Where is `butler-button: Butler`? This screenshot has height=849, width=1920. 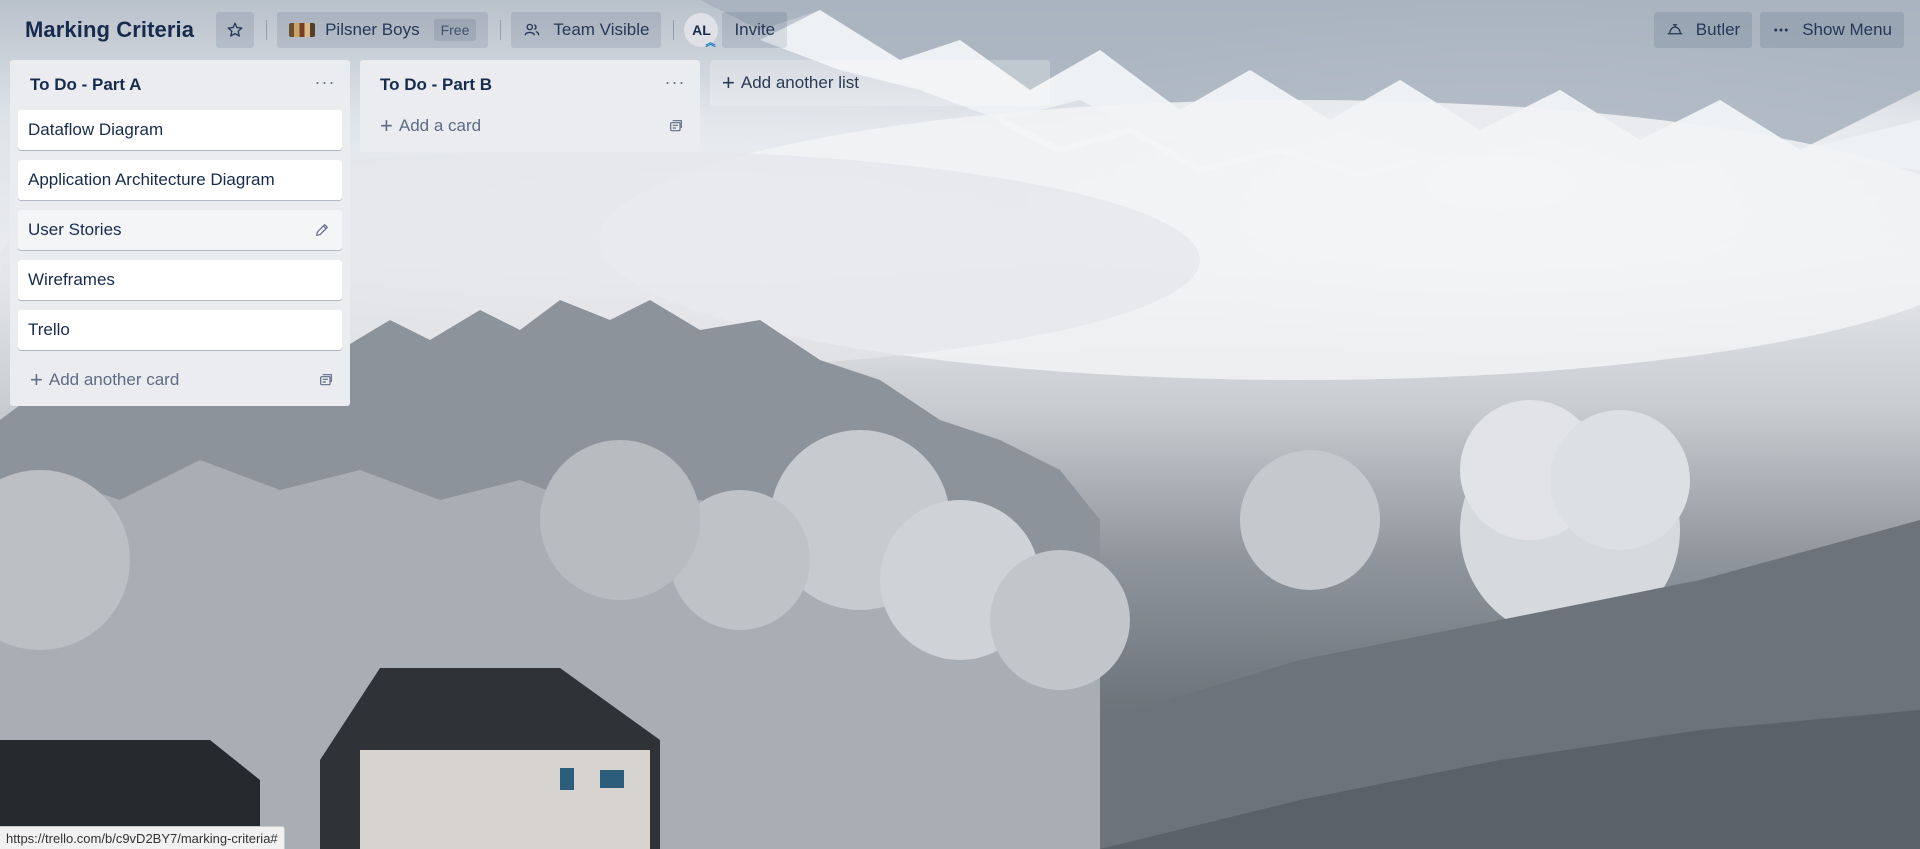 butler-button: Butler is located at coordinates (1703, 30).